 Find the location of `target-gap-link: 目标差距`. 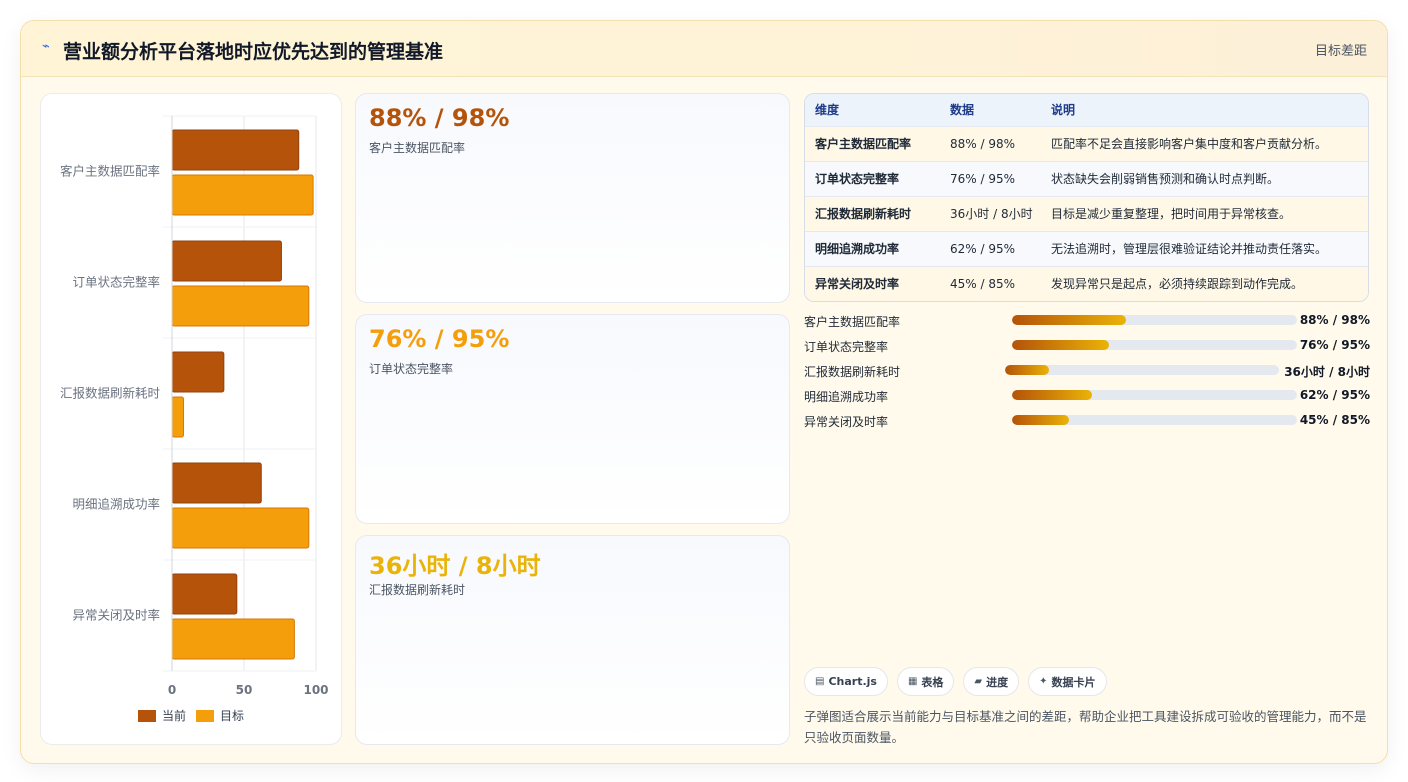

target-gap-link: 目标差距 is located at coordinates (1341, 49).